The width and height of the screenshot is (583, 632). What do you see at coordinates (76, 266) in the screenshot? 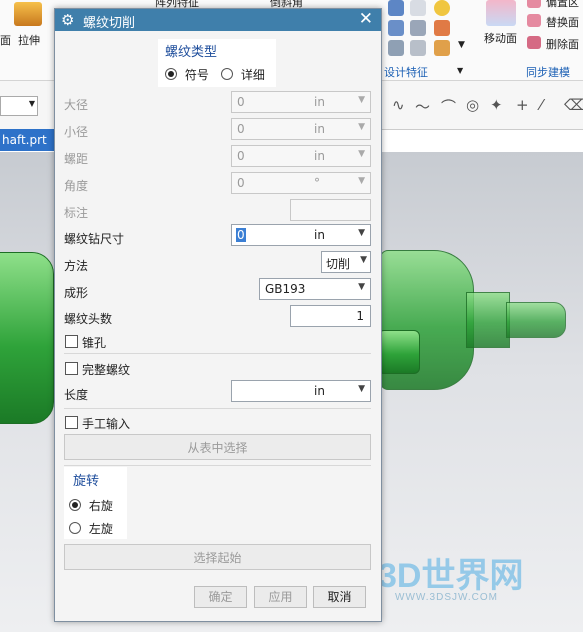
I see `method-label: 方法` at bounding box center [76, 266].